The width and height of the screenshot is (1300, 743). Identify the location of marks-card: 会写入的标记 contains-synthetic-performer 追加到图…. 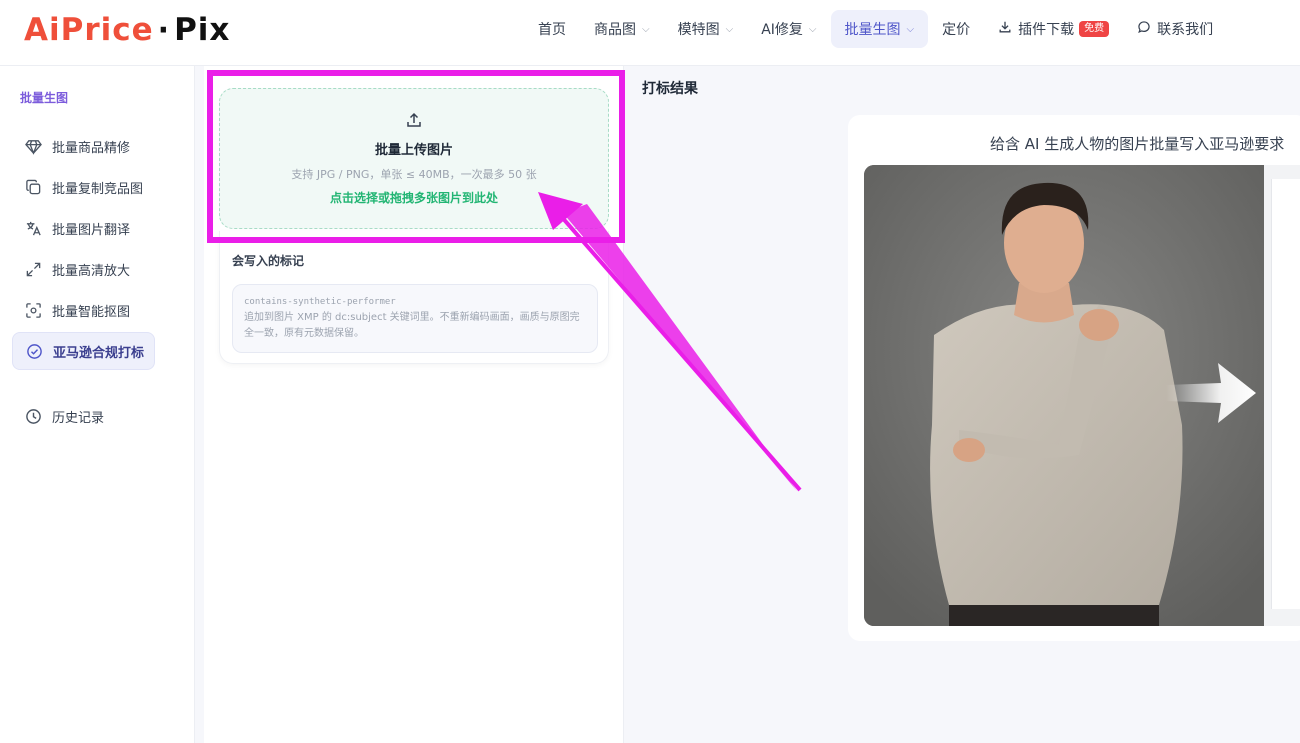
(414, 297).